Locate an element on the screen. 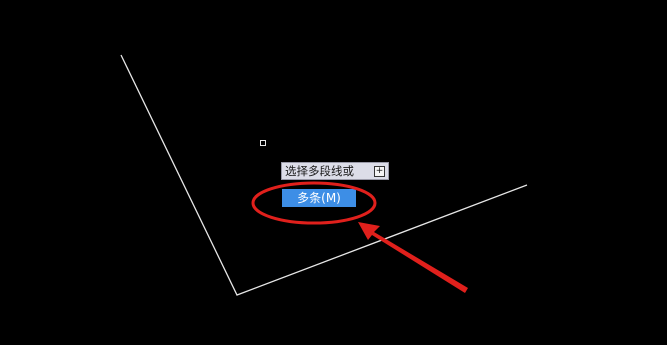 The image size is (667, 345). option-multiple-button: 多条(M) is located at coordinates (319, 198).